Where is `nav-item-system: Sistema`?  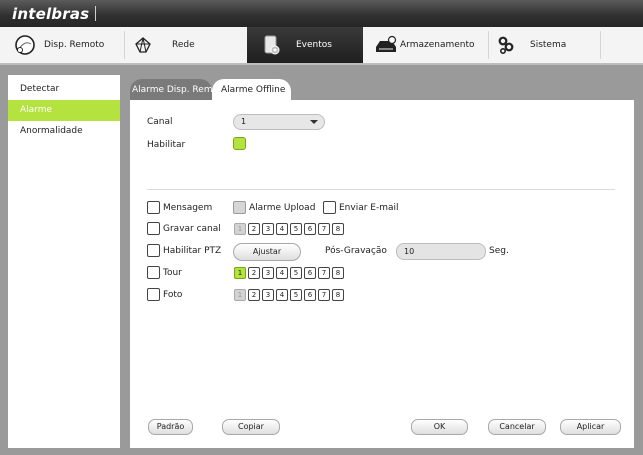 nav-item-system: Sistema is located at coordinates (548, 45).